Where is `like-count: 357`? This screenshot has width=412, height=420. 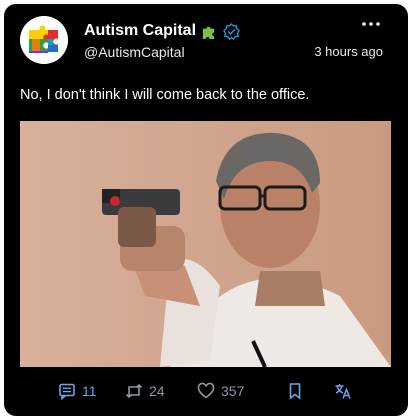 like-count: 357 is located at coordinates (233, 391).